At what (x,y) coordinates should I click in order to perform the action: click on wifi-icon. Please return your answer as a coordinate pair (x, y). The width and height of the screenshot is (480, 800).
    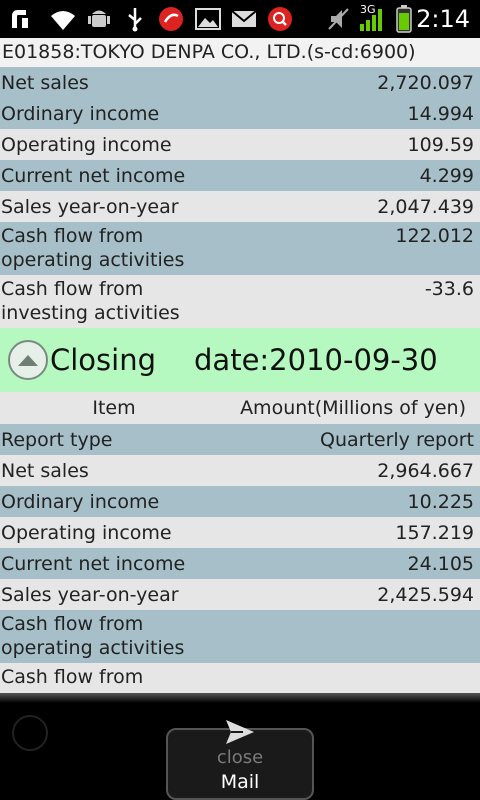
    Looking at the image, I should click on (63, 19).